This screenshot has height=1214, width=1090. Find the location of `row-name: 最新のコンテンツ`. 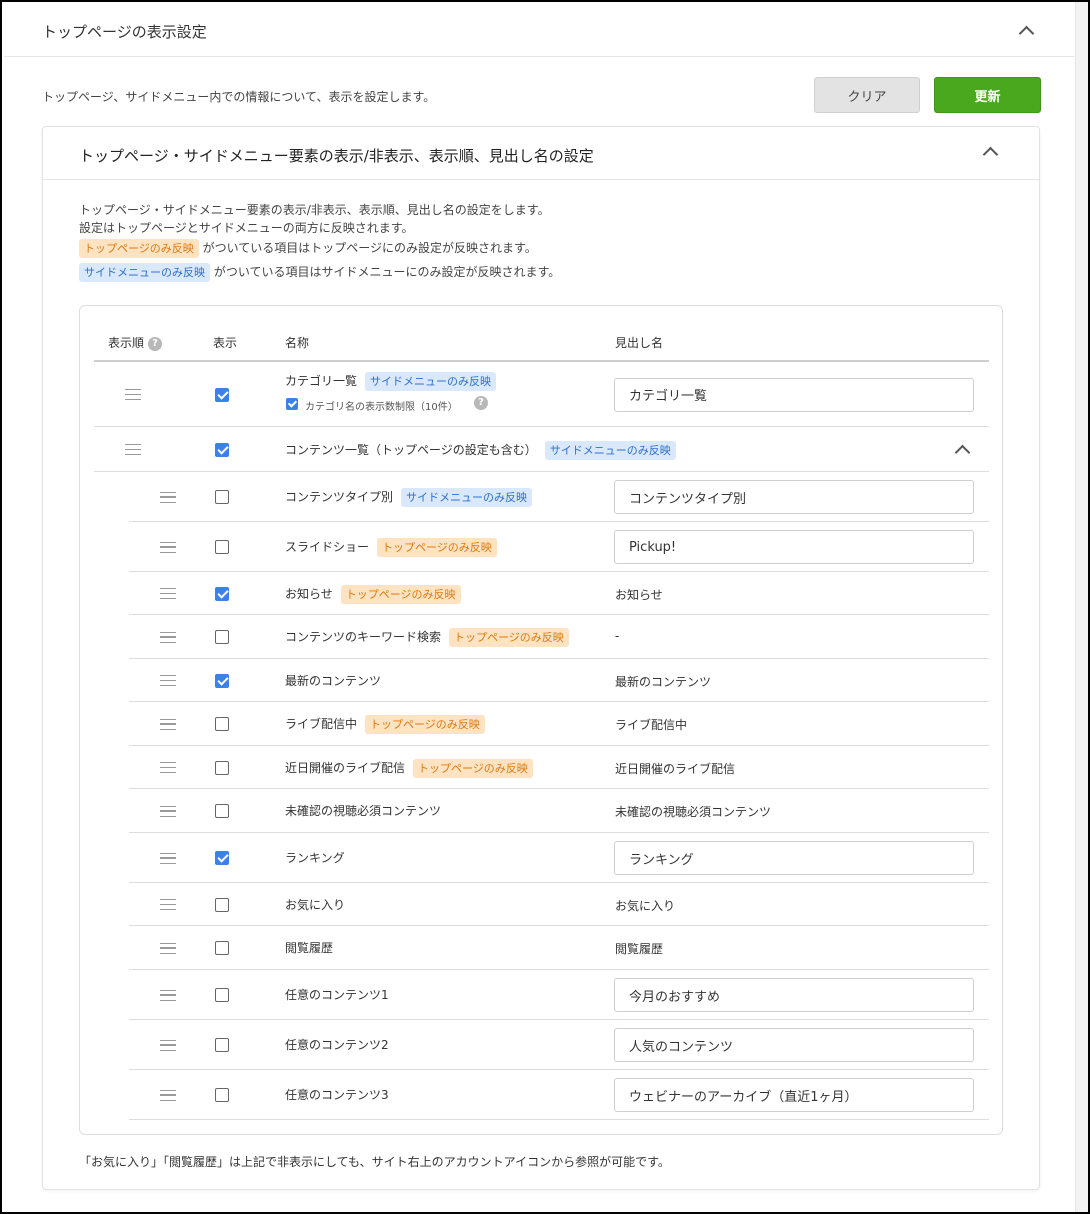

row-name: 最新のコンテンツ is located at coordinates (333, 680).